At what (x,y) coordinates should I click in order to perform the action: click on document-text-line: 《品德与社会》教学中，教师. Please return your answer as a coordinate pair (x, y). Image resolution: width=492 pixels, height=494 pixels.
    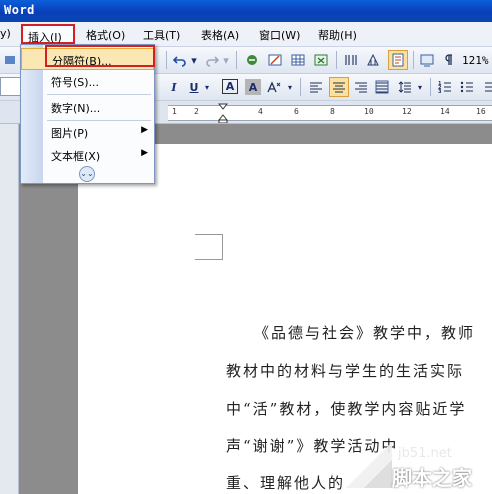
    Looking at the image, I should click on (365, 333).